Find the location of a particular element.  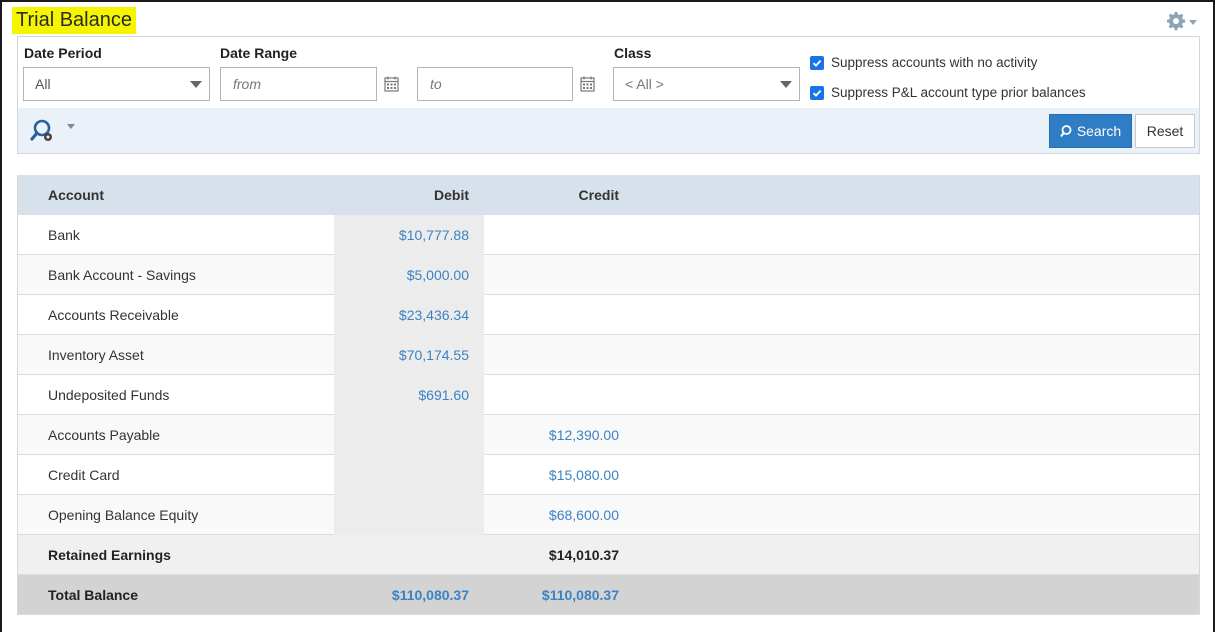

search-button: Search is located at coordinates (1090, 131).